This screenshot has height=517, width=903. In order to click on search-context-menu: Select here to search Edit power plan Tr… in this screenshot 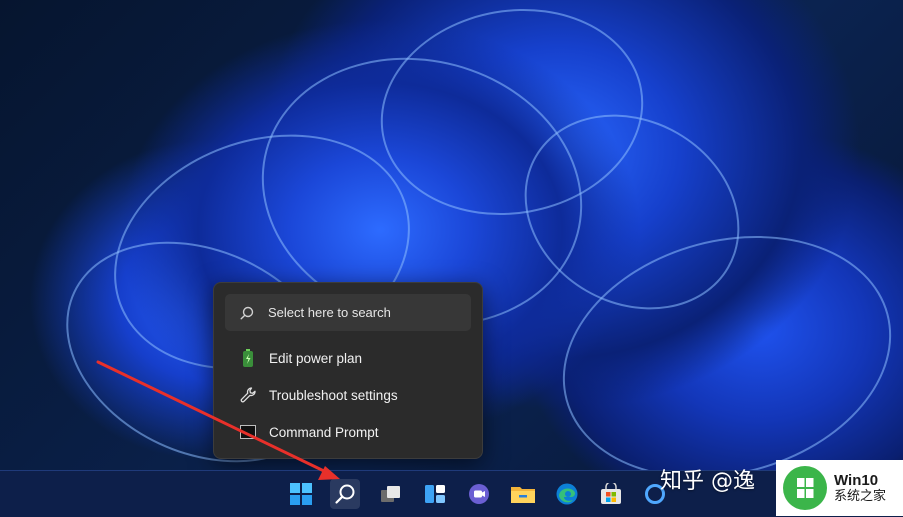, I will do `click(348, 370)`.